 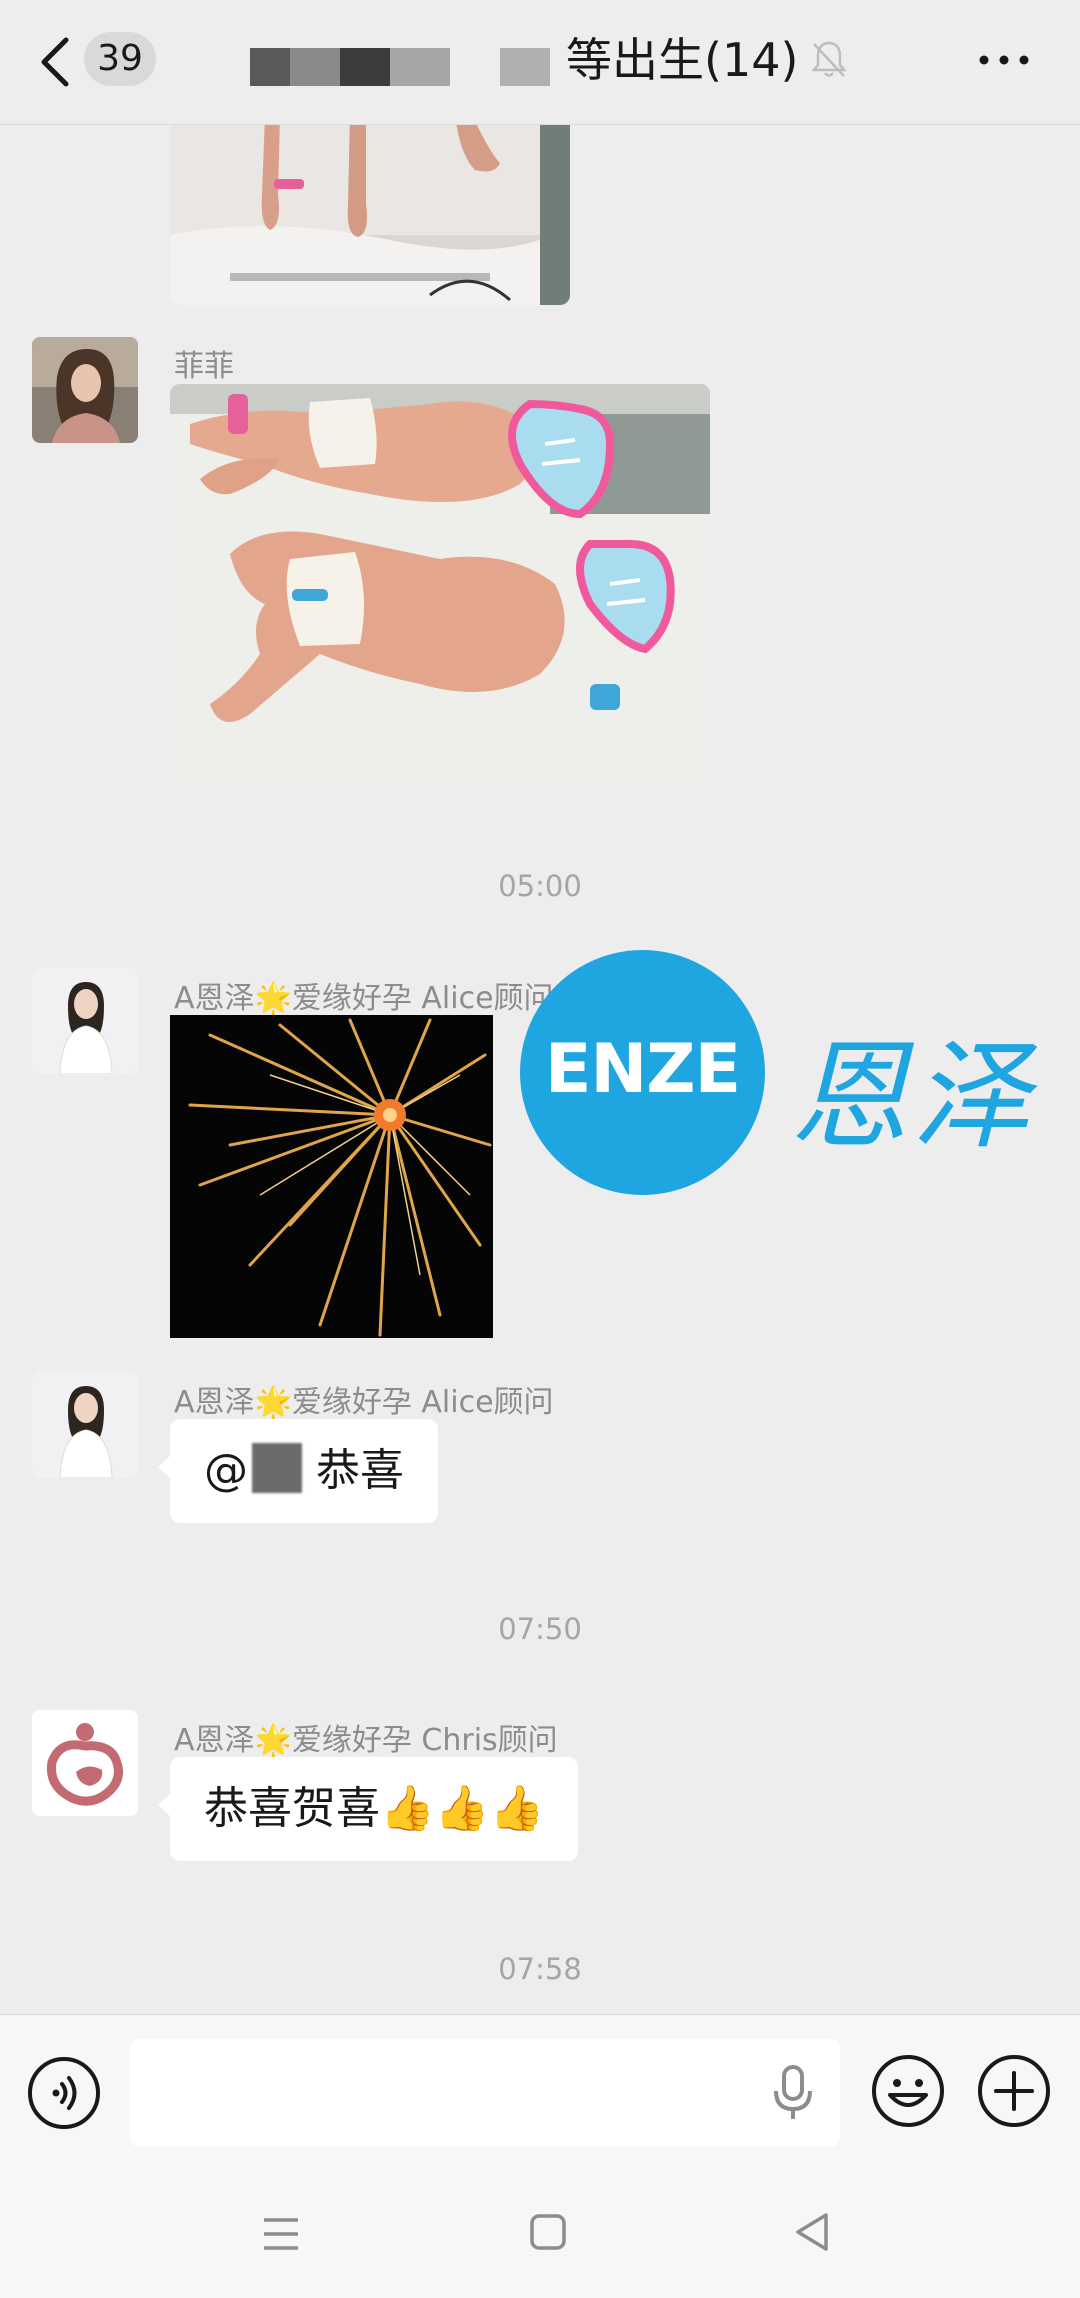 I want to click on redacted-group-name, so click(x=350, y=67).